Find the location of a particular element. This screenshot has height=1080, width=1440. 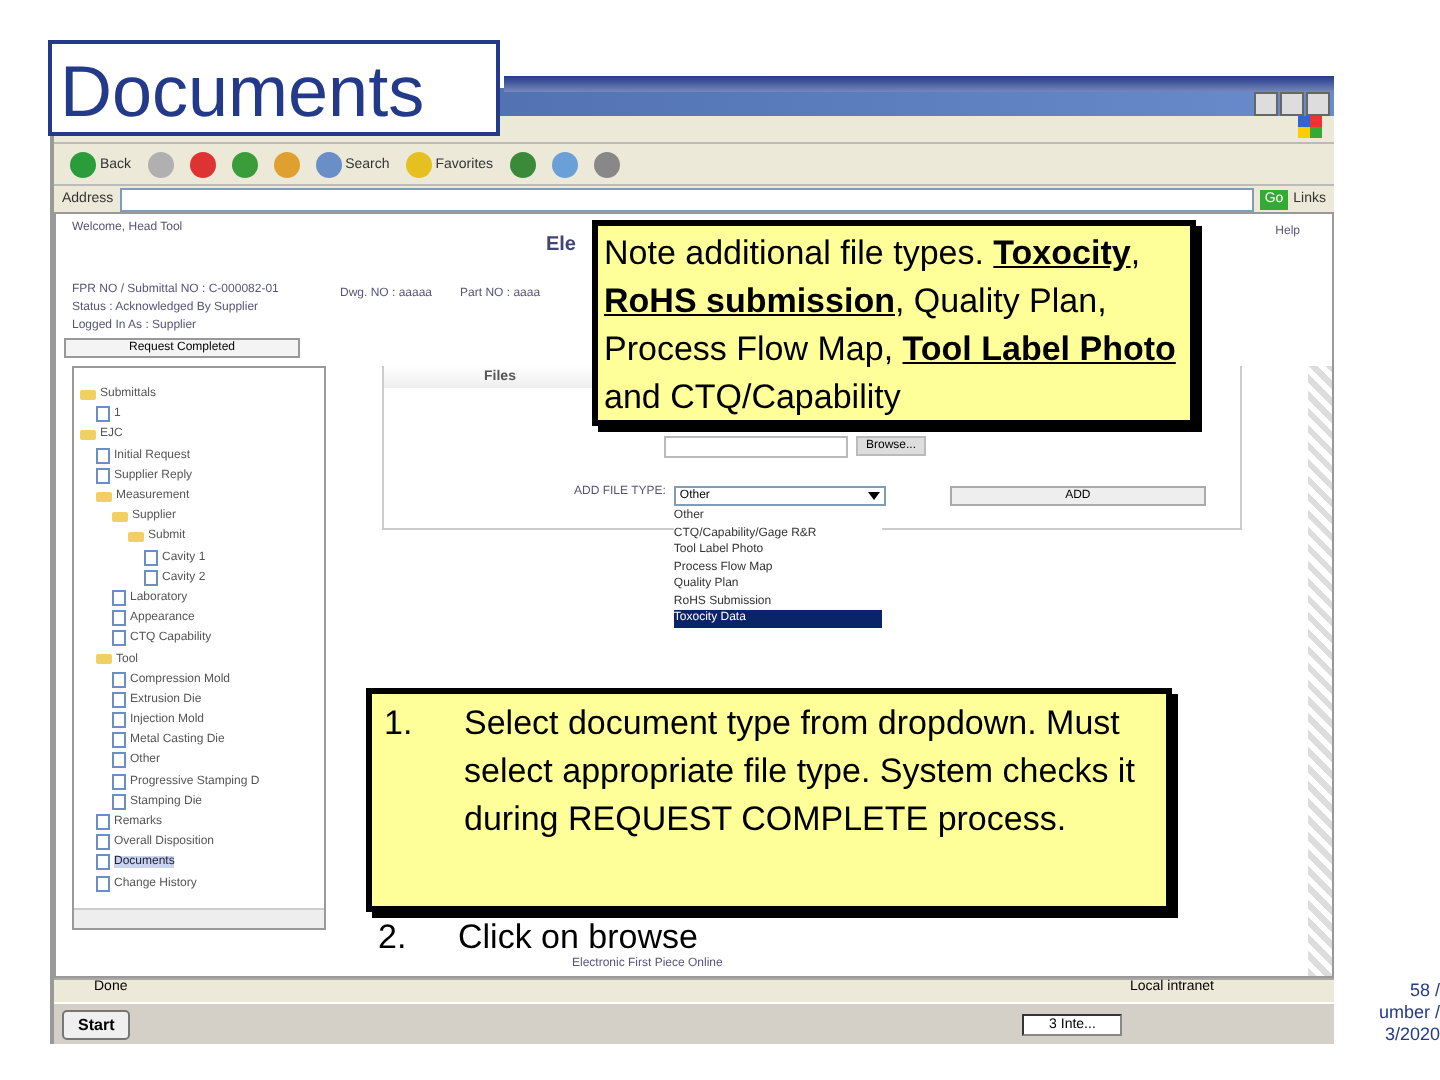

document-icon is located at coordinates (103, 414).